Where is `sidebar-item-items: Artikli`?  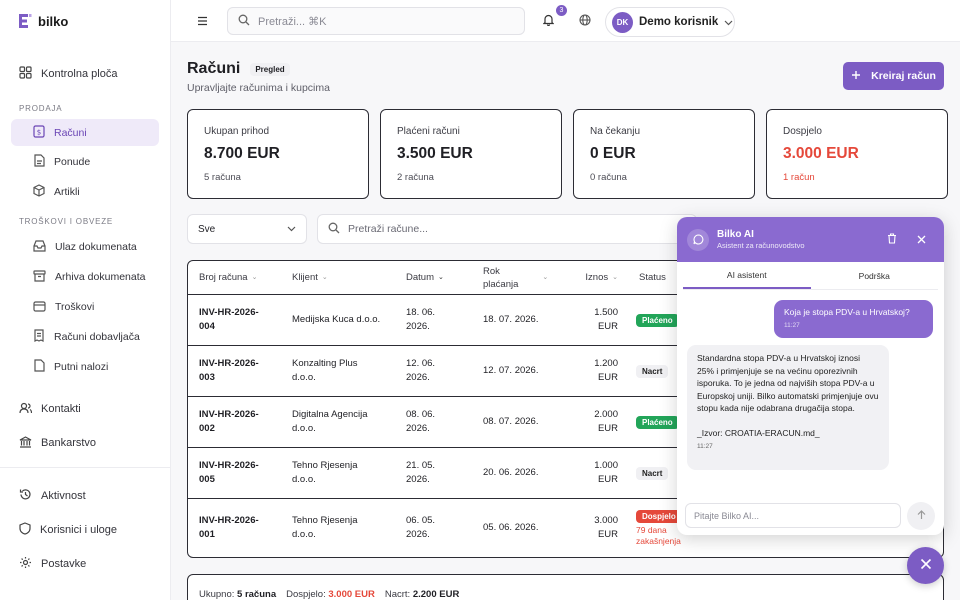 sidebar-item-items: Artikli is located at coordinates (85, 192).